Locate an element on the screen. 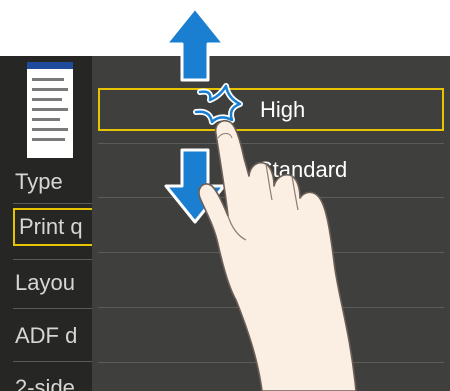  setting-item-2-sided: 2-side is located at coordinates (45, 383).